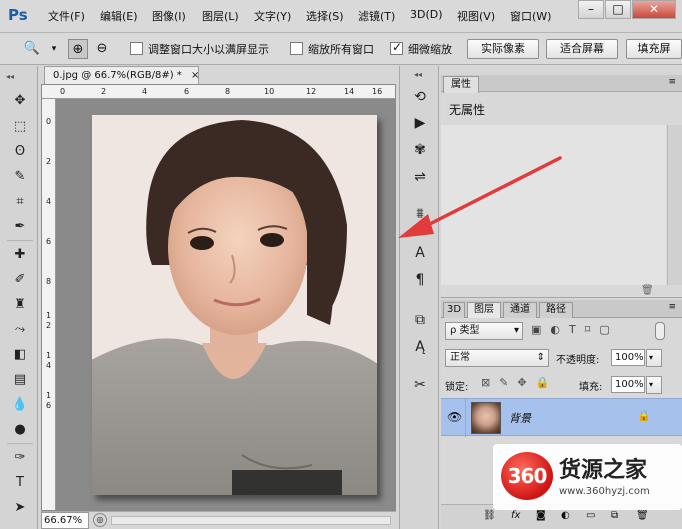 This screenshot has height=529, width=682. What do you see at coordinates (590, 515) in the screenshot?
I see `group-icon: ▭` at bounding box center [590, 515].